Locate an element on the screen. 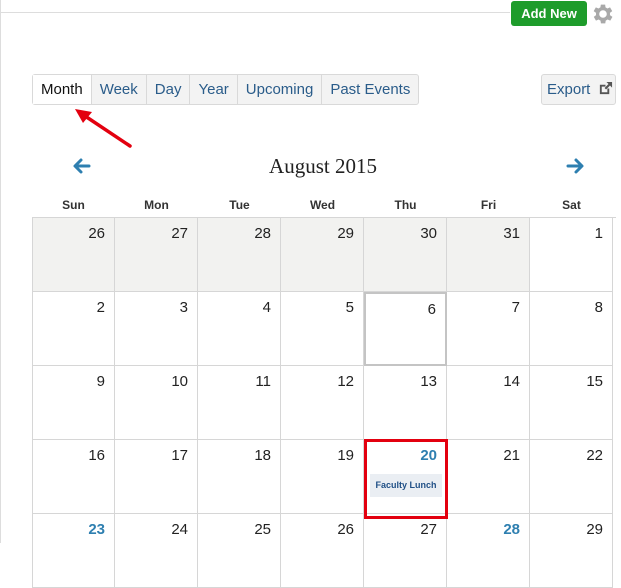 The height and width of the screenshot is (588, 621). day-number: 6 is located at coordinates (431, 309).